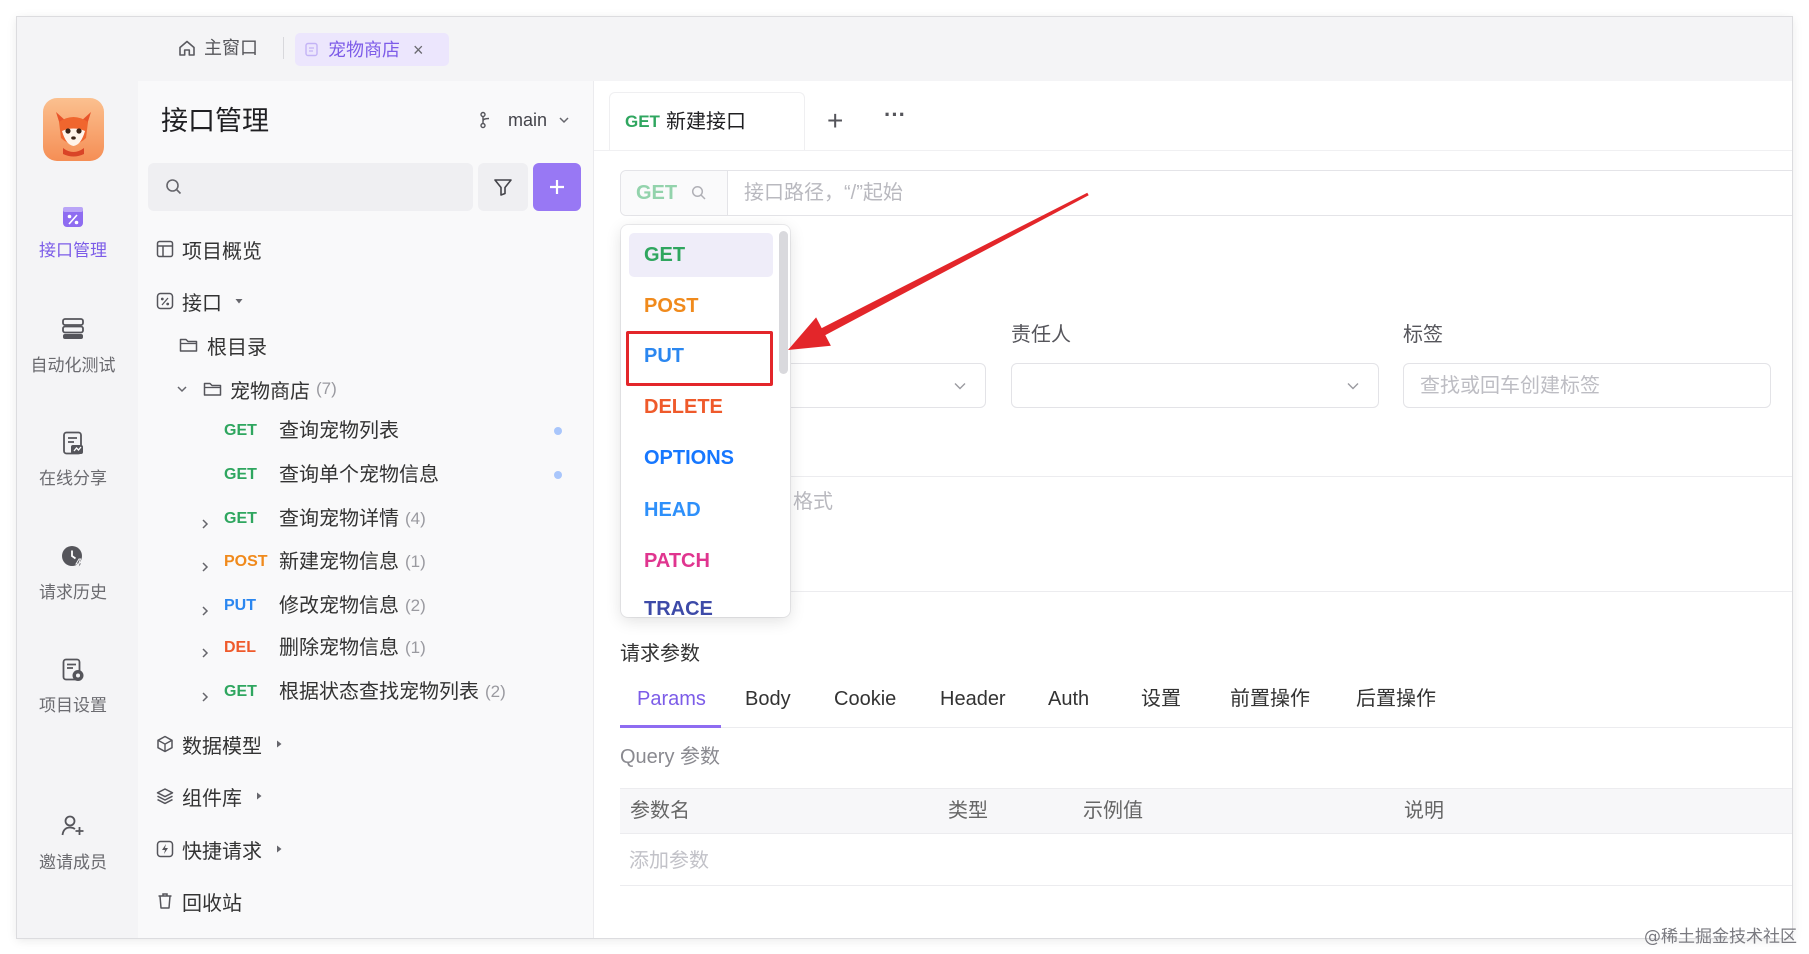 This screenshot has height=954, width=1809. Describe the element at coordinates (270, 391) in the screenshot. I see `folder-name: 宠物商店` at that location.